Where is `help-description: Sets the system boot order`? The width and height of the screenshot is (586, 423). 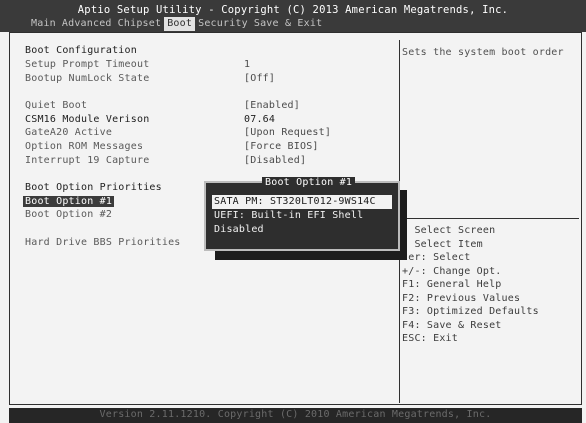 help-description: Sets the system boot order is located at coordinates (483, 52).